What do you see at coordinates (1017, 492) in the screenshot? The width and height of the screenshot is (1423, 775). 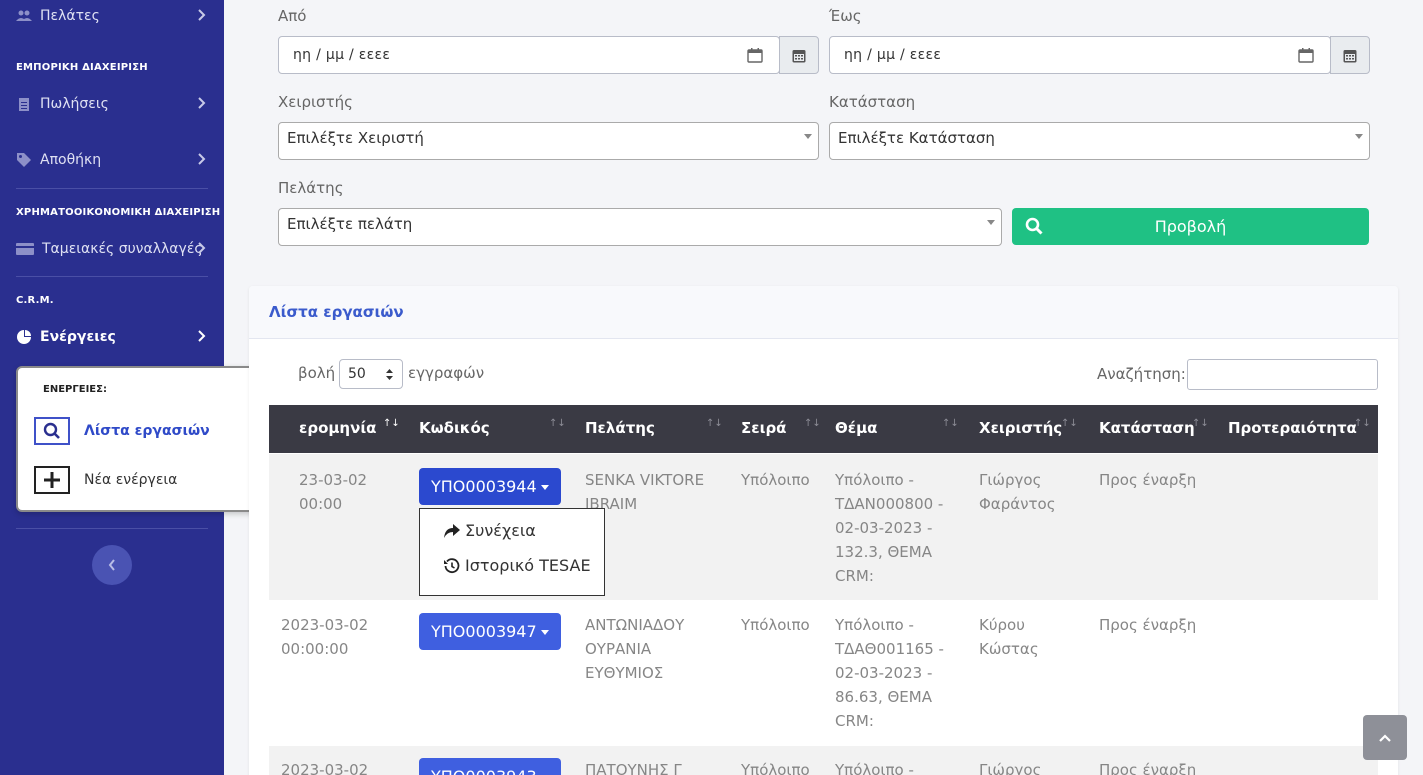 I see `handler-cell: Γιώργος Φαράντος` at bounding box center [1017, 492].